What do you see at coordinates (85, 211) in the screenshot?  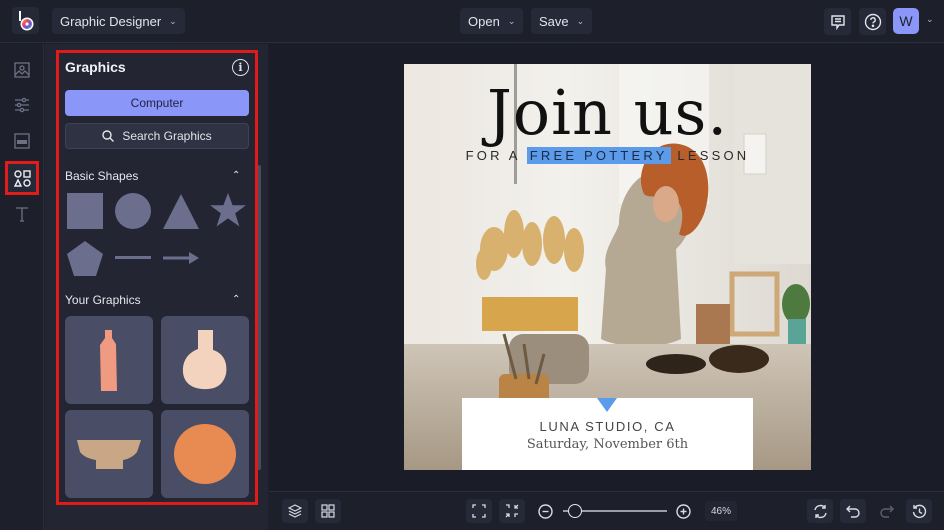 I see `shape-square` at bounding box center [85, 211].